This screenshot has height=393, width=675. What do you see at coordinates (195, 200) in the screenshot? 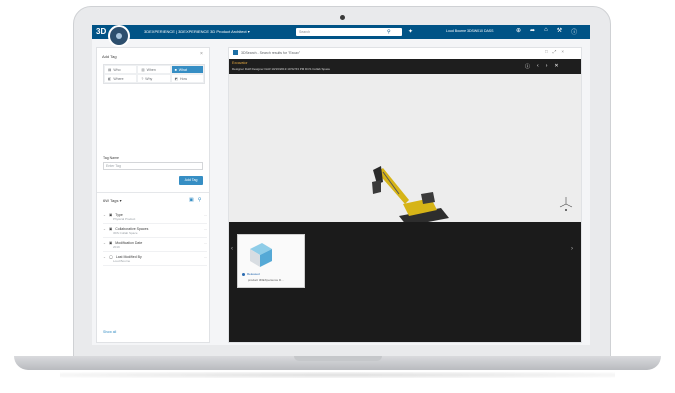
I see `tags-tools: ▣ ⚲` at bounding box center [195, 200].